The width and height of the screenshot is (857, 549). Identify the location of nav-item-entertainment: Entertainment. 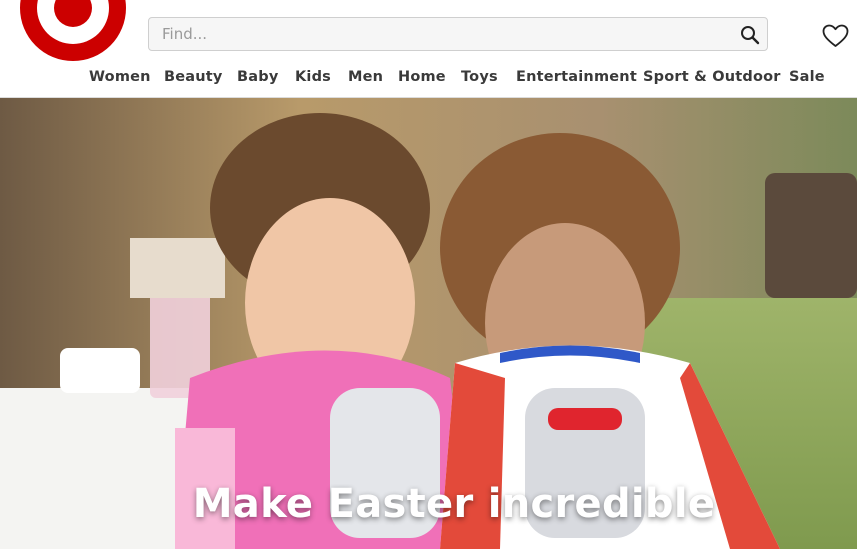
(576, 77).